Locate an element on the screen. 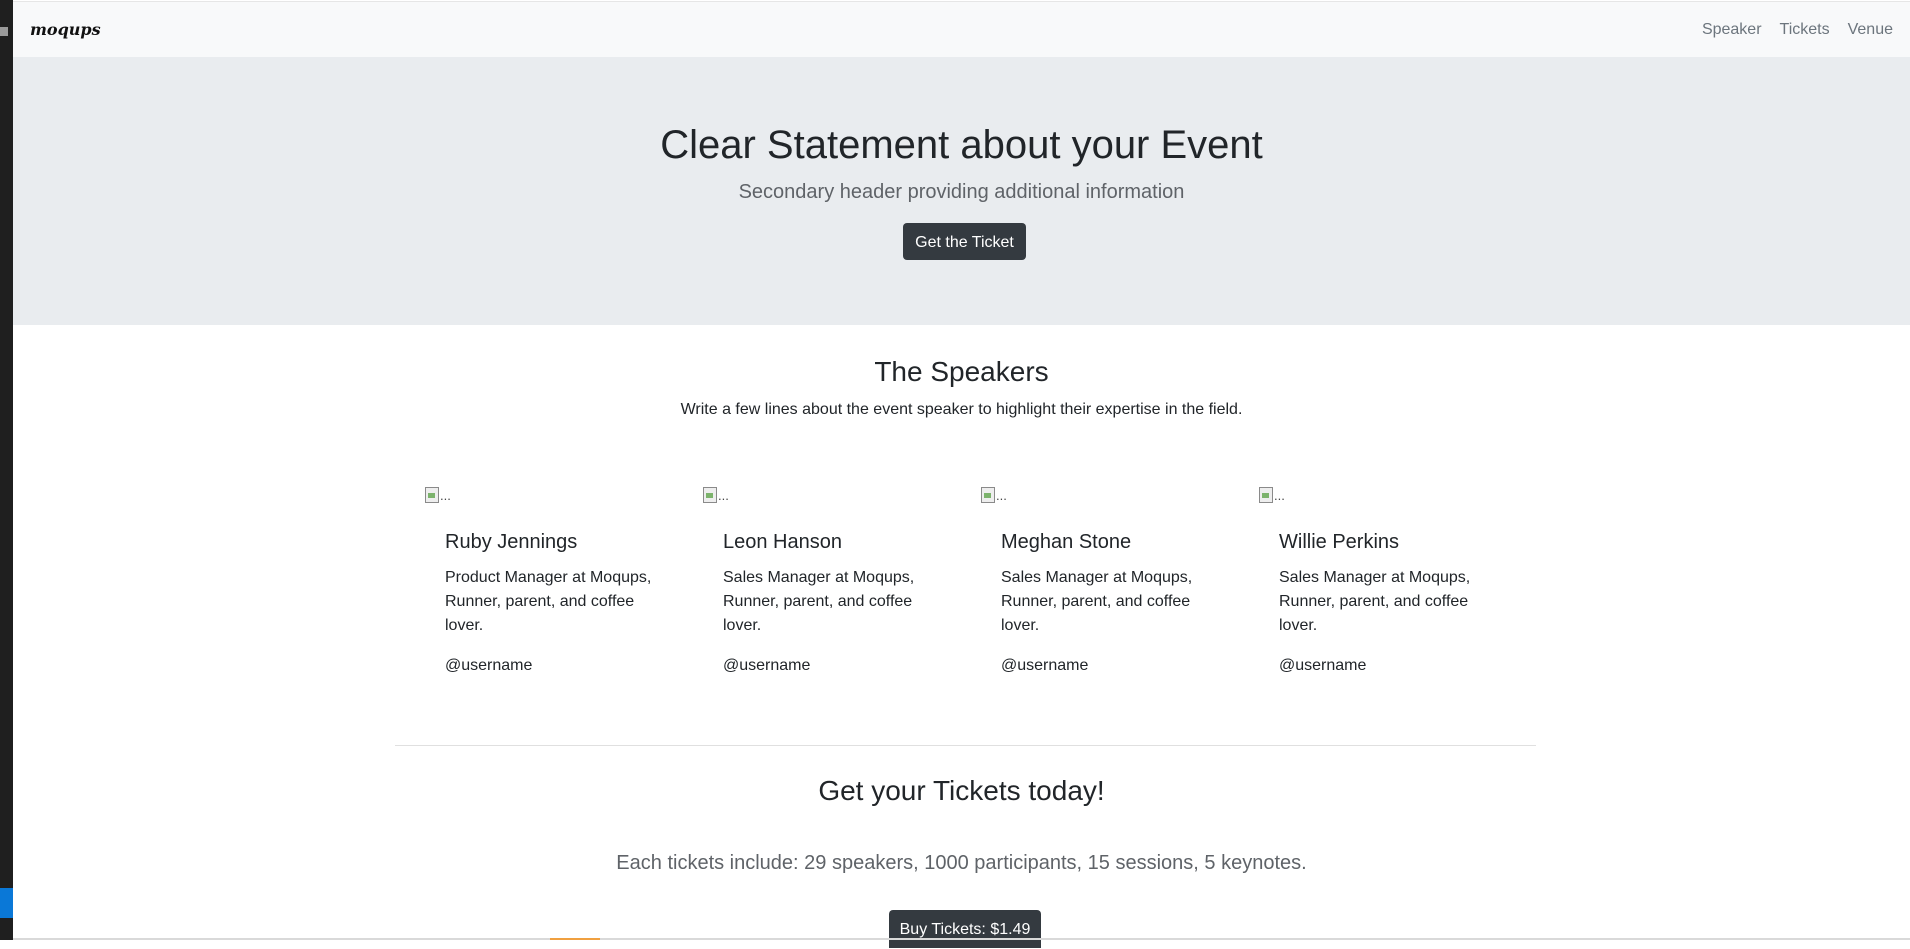 The height and width of the screenshot is (949, 1910). tickets-title: Get your Tickets today! is located at coordinates (961, 790).